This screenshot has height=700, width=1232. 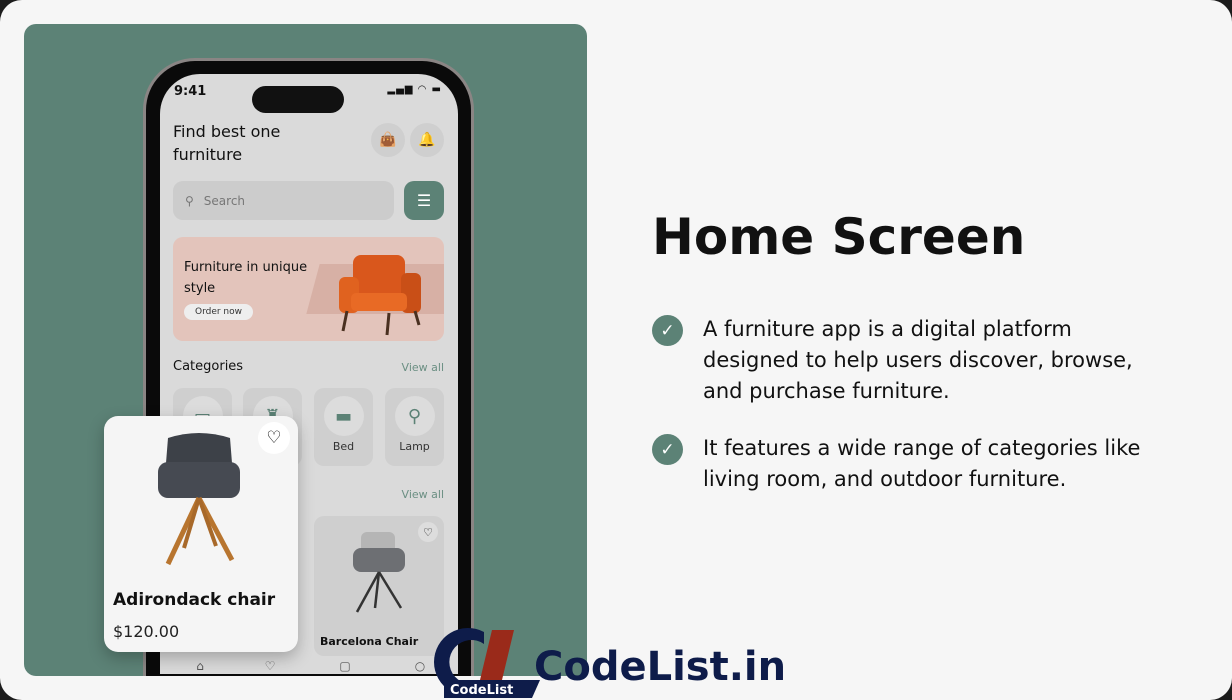 What do you see at coordinates (343, 446) in the screenshot?
I see `category-label: Bed` at bounding box center [343, 446].